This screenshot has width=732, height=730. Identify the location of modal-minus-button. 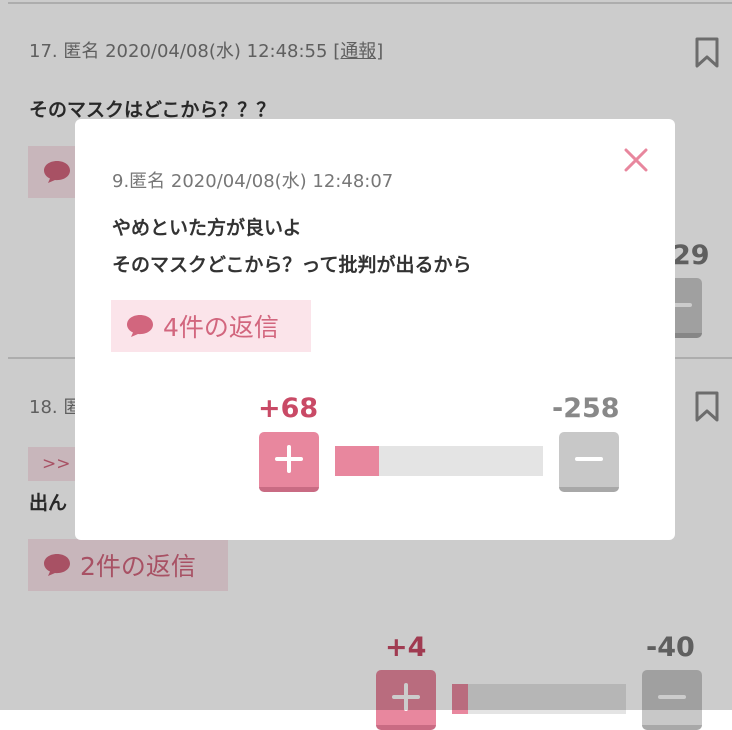
(589, 462).